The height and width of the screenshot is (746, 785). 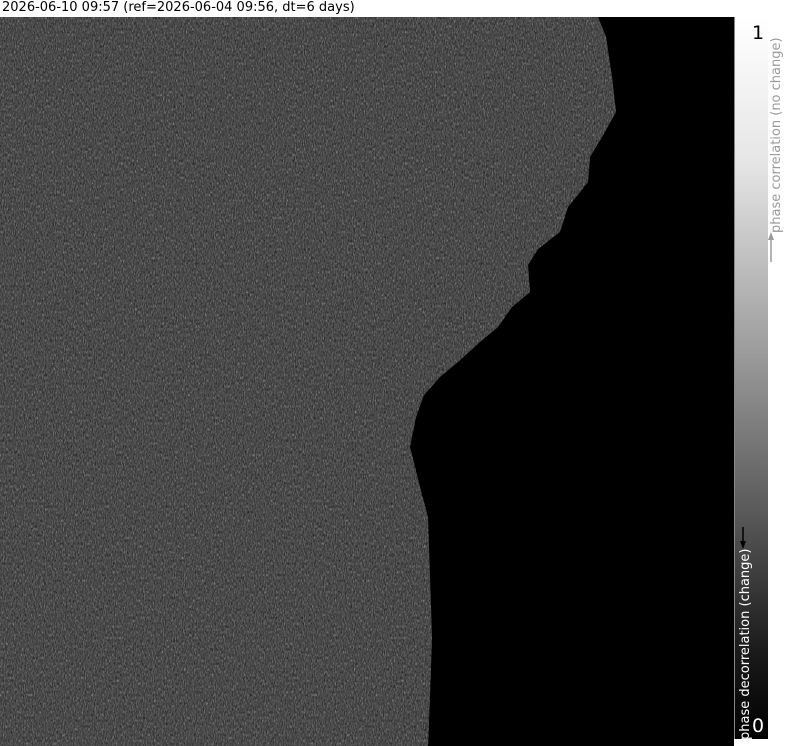 I want to click on colorbar-max-label: 1, so click(x=758, y=33).